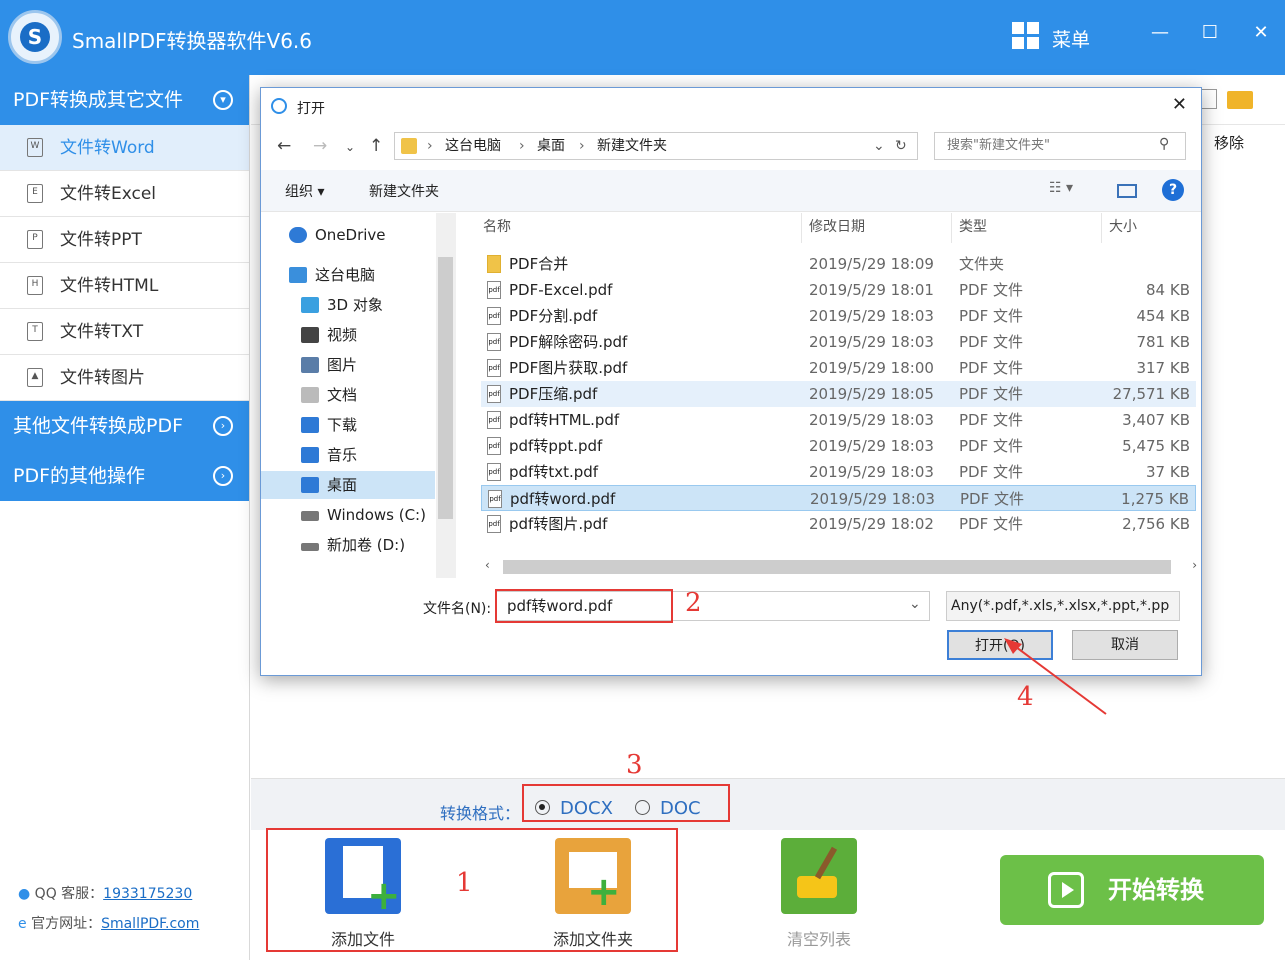 Image resolution: width=1285 pixels, height=960 pixels. I want to click on nav-desktop: 桌面, so click(348, 485).